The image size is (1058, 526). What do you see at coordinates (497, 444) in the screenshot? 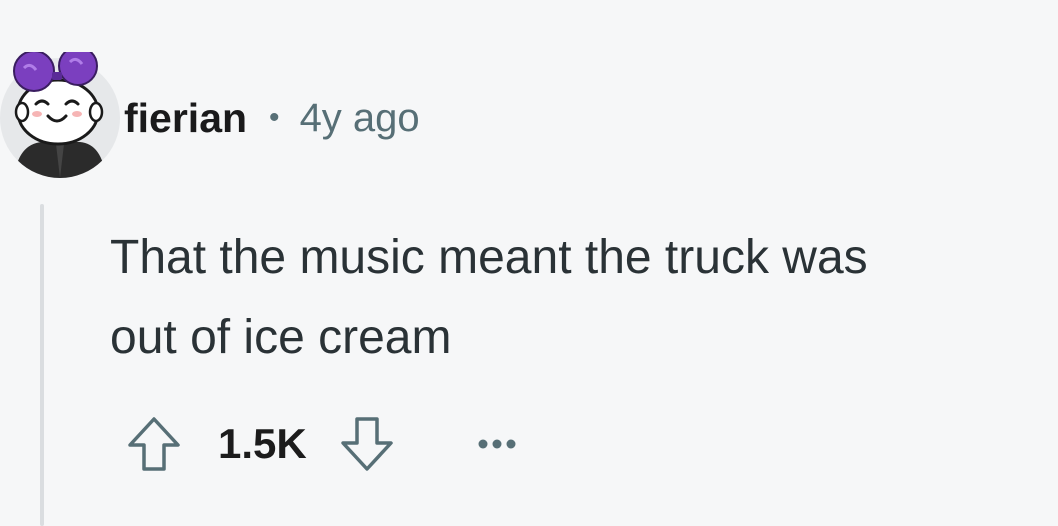
I see `more-options-icon` at bounding box center [497, 444].